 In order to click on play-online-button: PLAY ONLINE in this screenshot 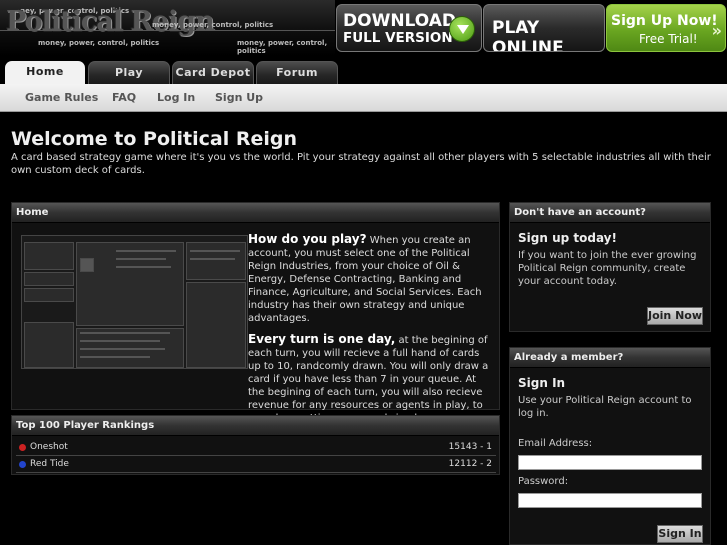, I will do `click(544, 28)`.